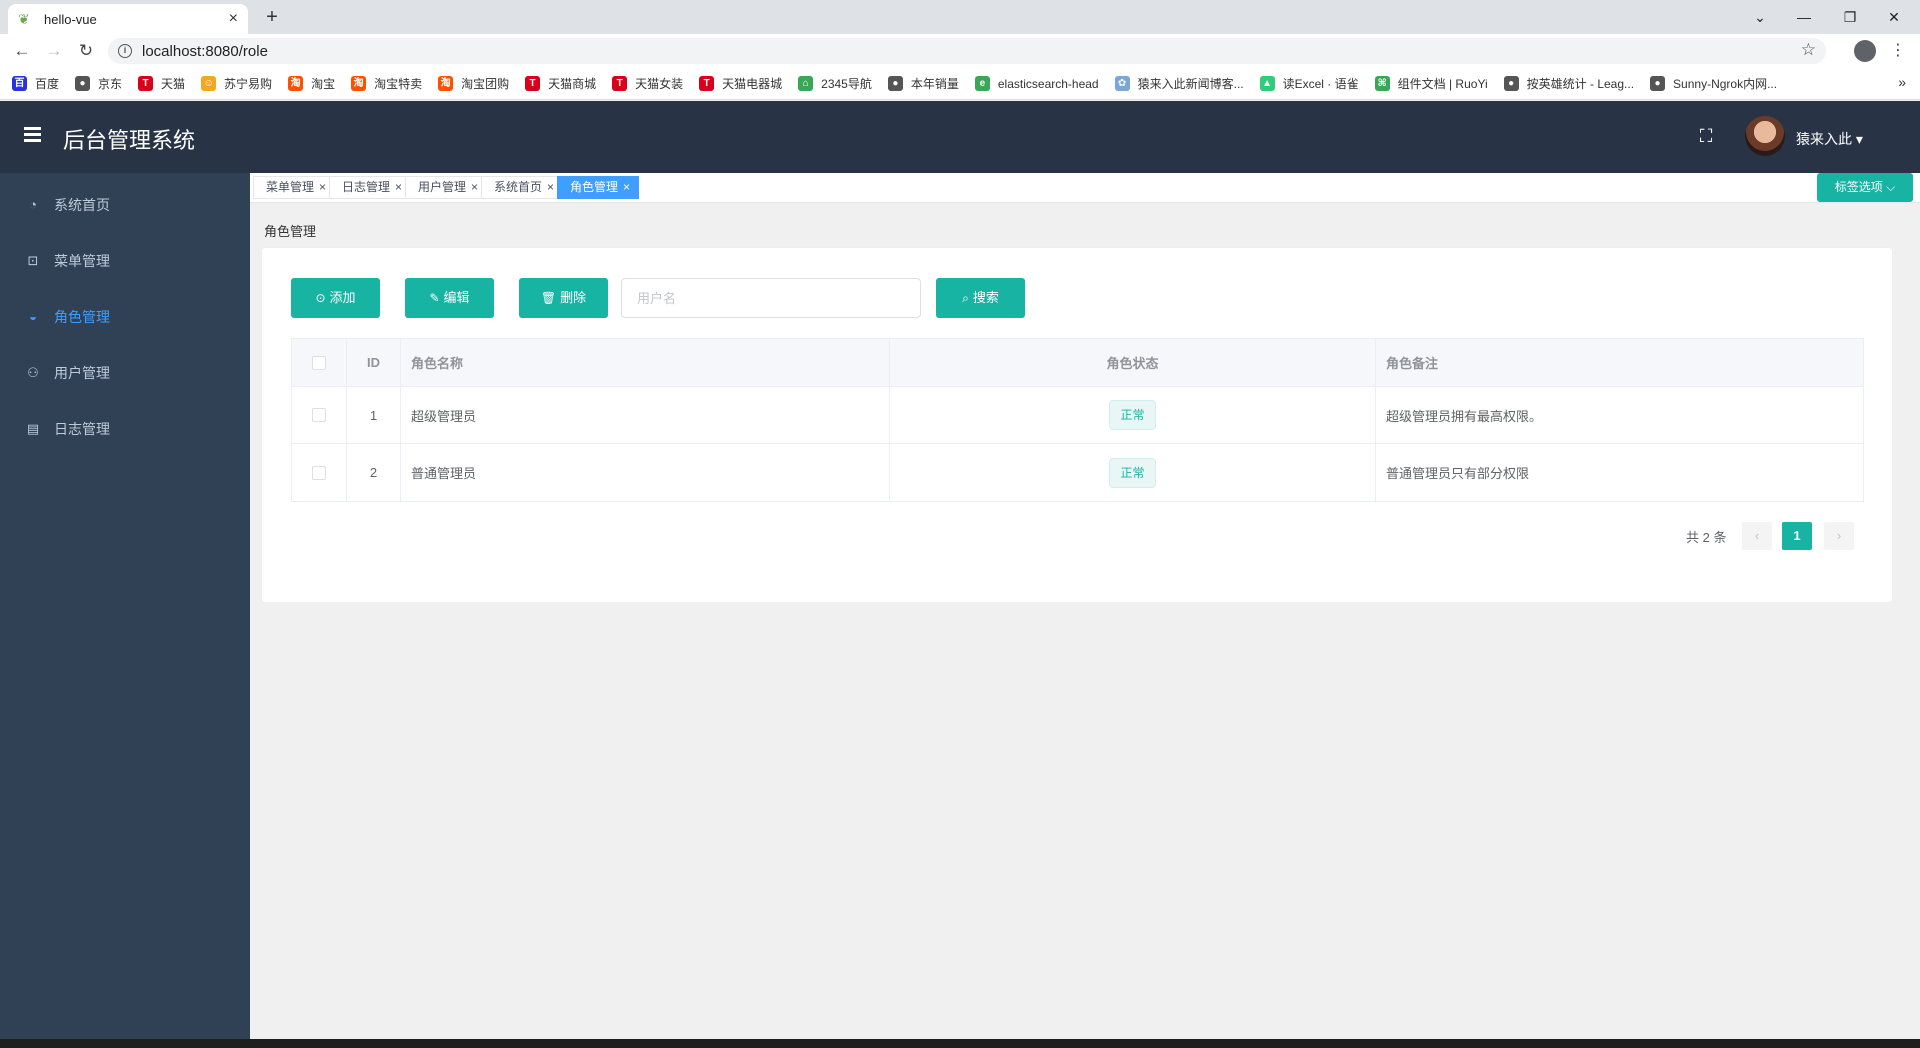  What do you see at coordinates (522, 187) in the screenshot?
I see `tag-item: 系统首页 ×` at bounding box center [522, 187].